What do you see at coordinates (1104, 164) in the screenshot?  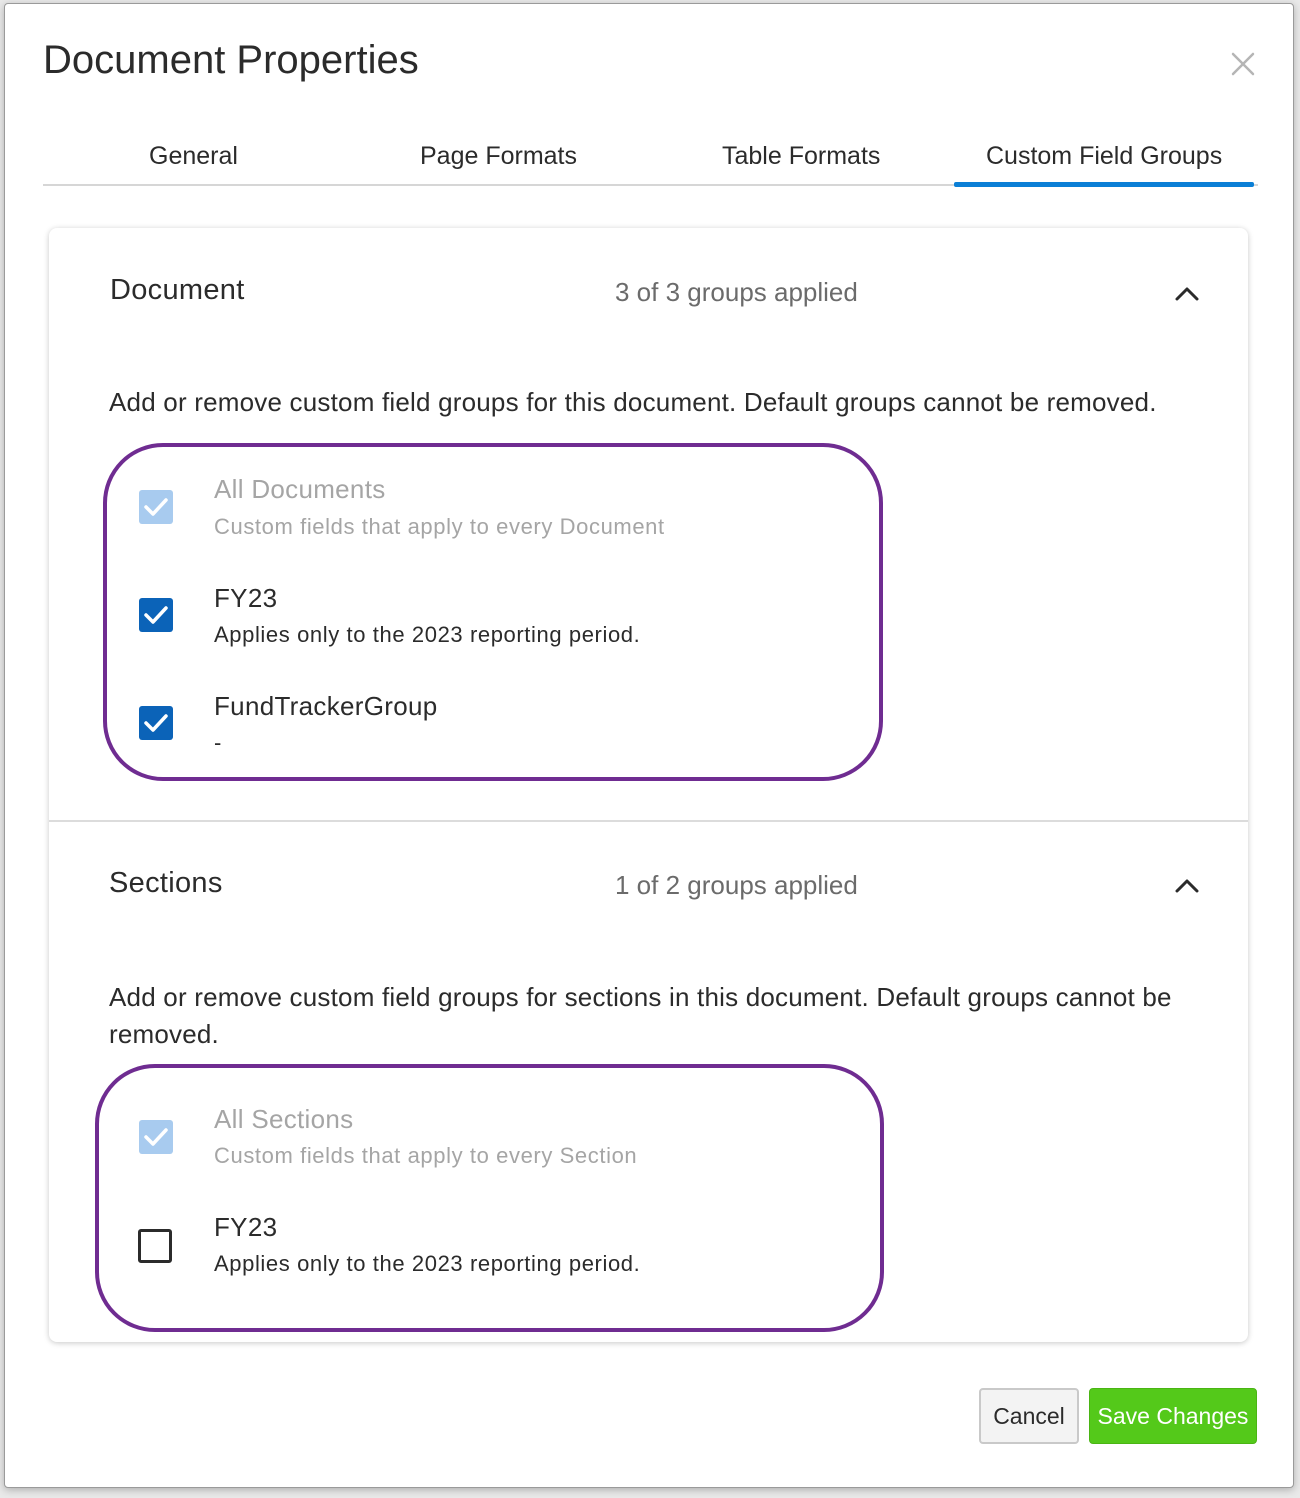 I see `tab-custom-field-groups: Custom Field Groups` at bounding box center [1104, 164].